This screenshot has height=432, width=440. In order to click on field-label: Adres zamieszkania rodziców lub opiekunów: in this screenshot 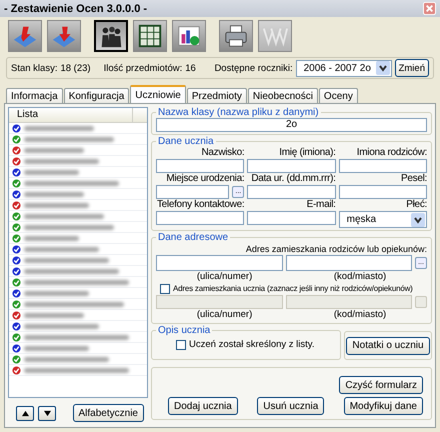, I will do `click(335, 249)`.